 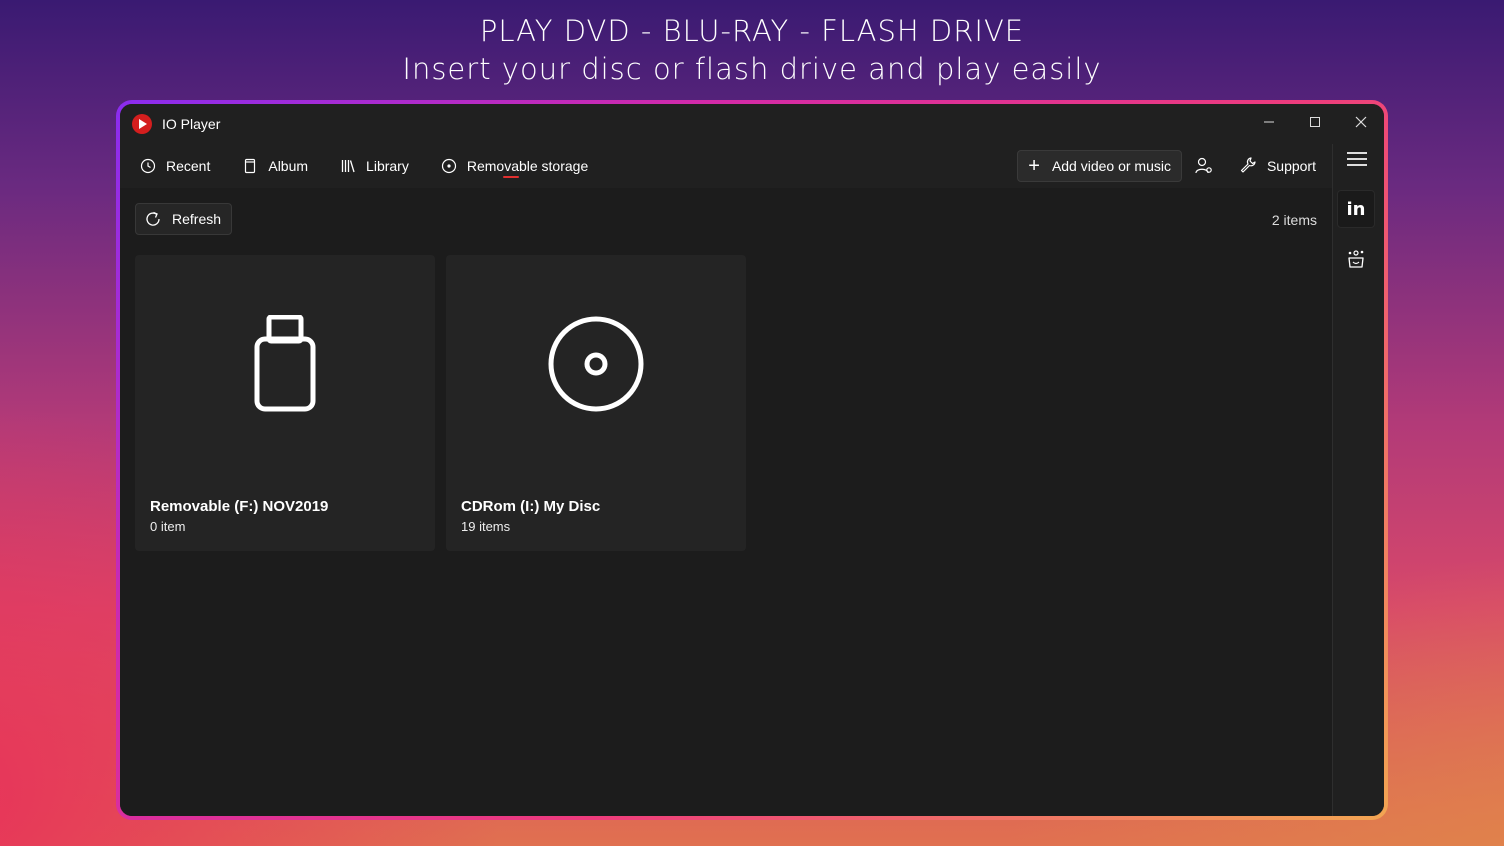 I want to click on album-icon, so click(x=250, y=166).